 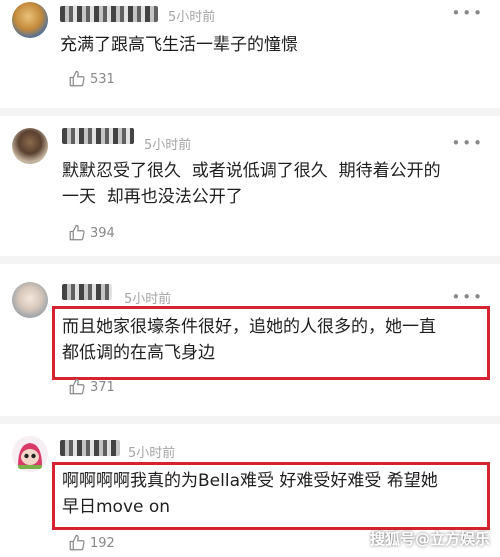 I want to click on like-count: 192, so click(x=102, y=543).